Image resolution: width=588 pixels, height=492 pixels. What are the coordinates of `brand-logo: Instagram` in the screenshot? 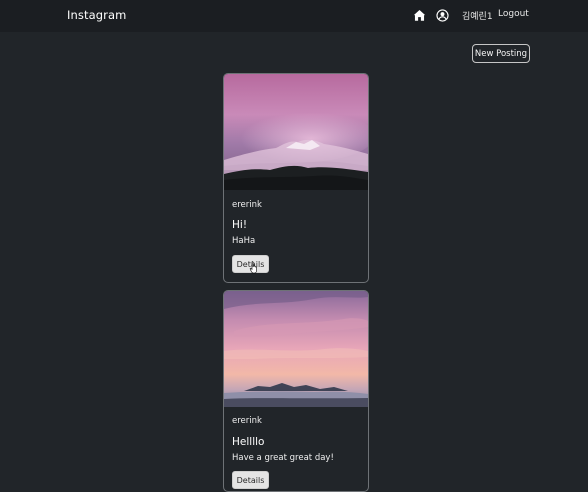 It's located at (96, 15).